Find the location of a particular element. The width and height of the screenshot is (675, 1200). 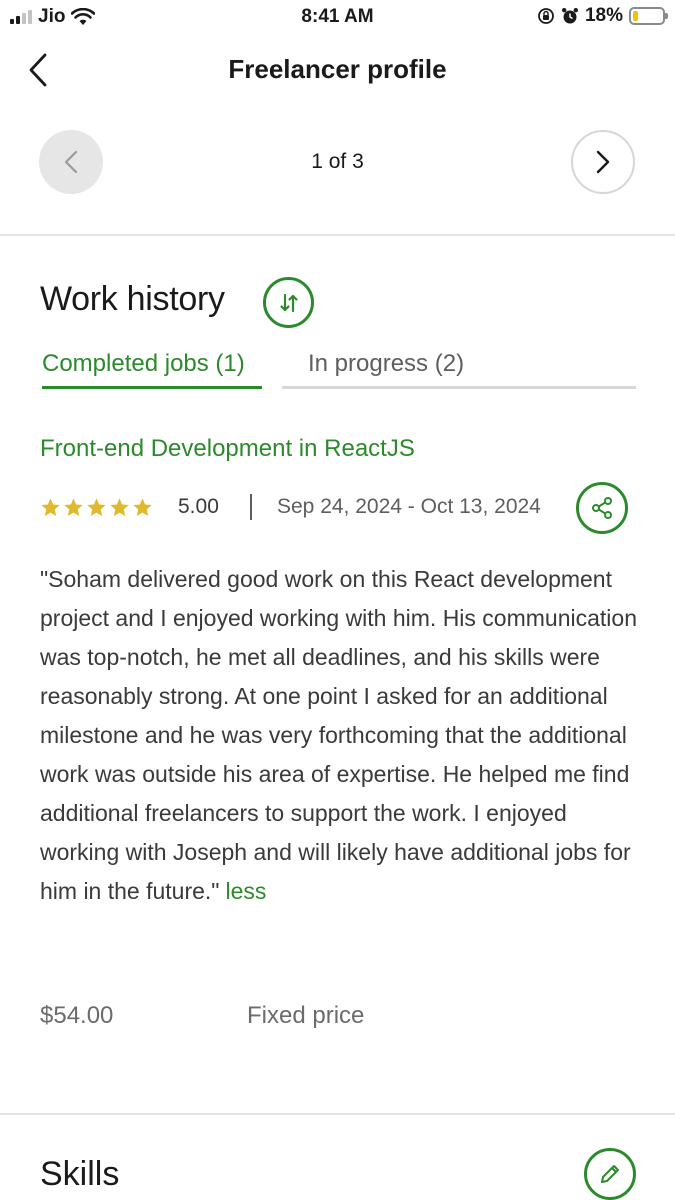

work-history-tabs: Completed jobs (1) In progress (2) is located at coordinates (338, 370).